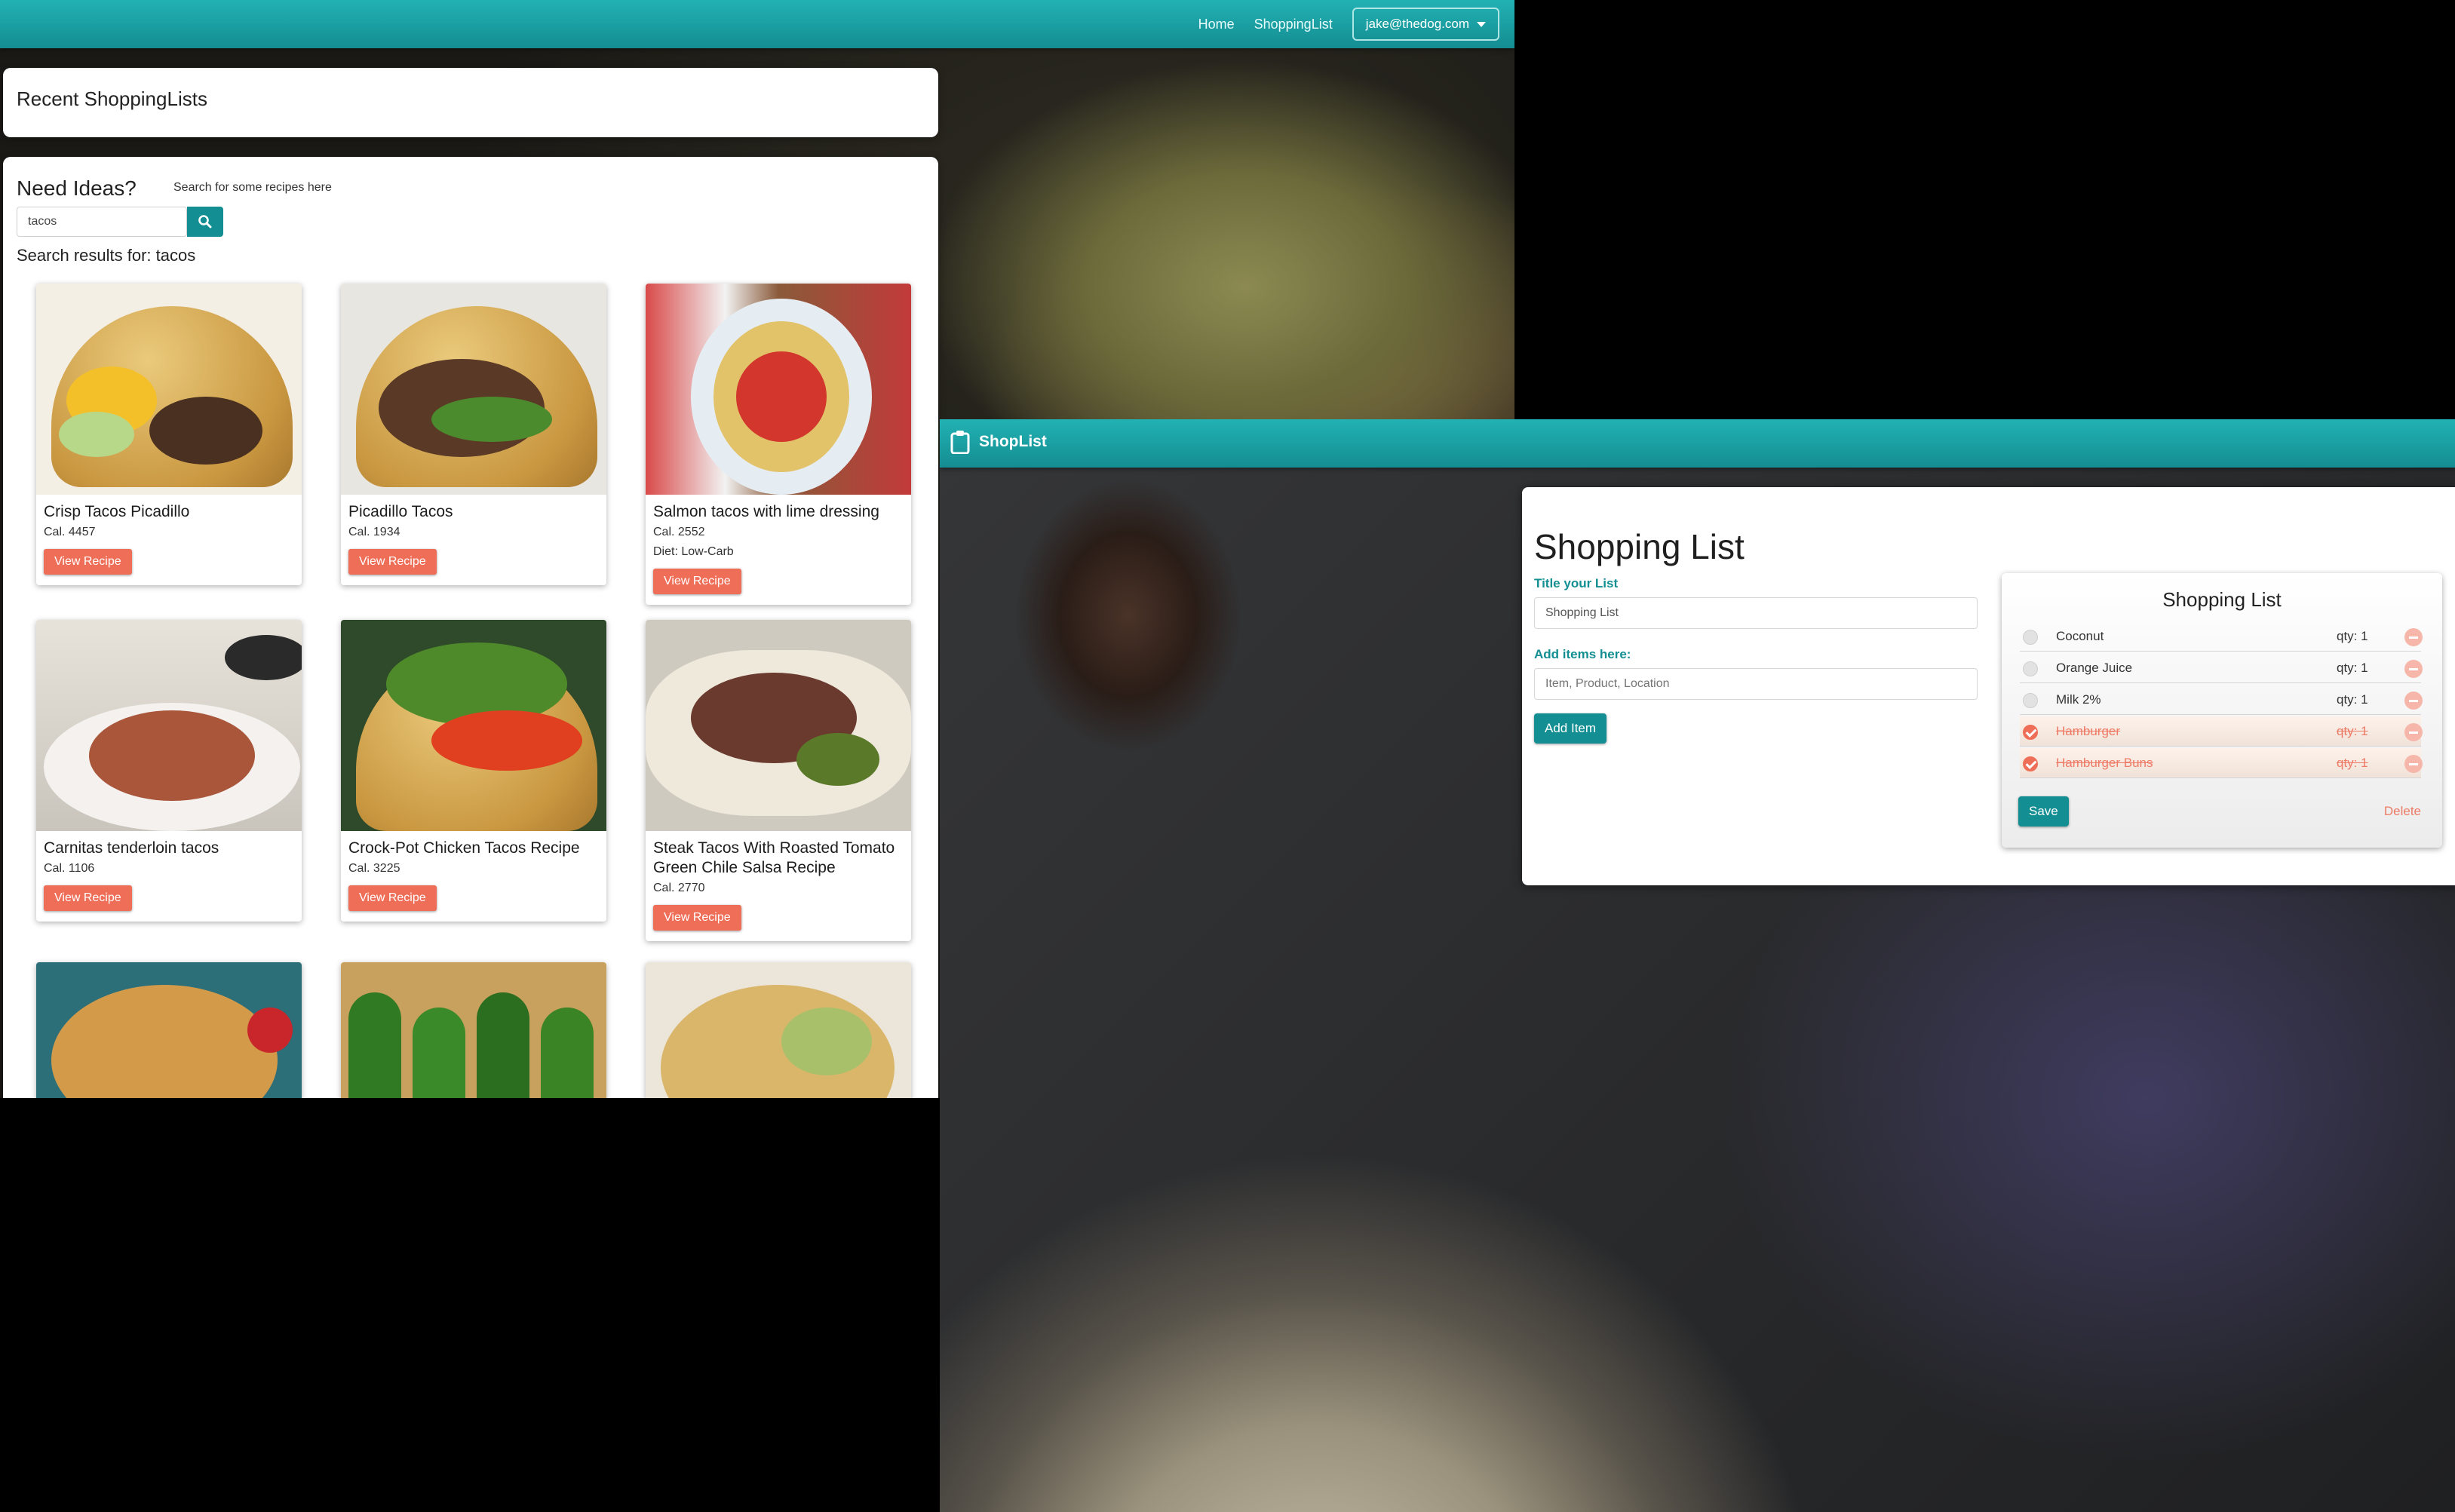 This screenshot has height=1512, width=2455. I want to click on brand: ShopList, so click(998, 442).